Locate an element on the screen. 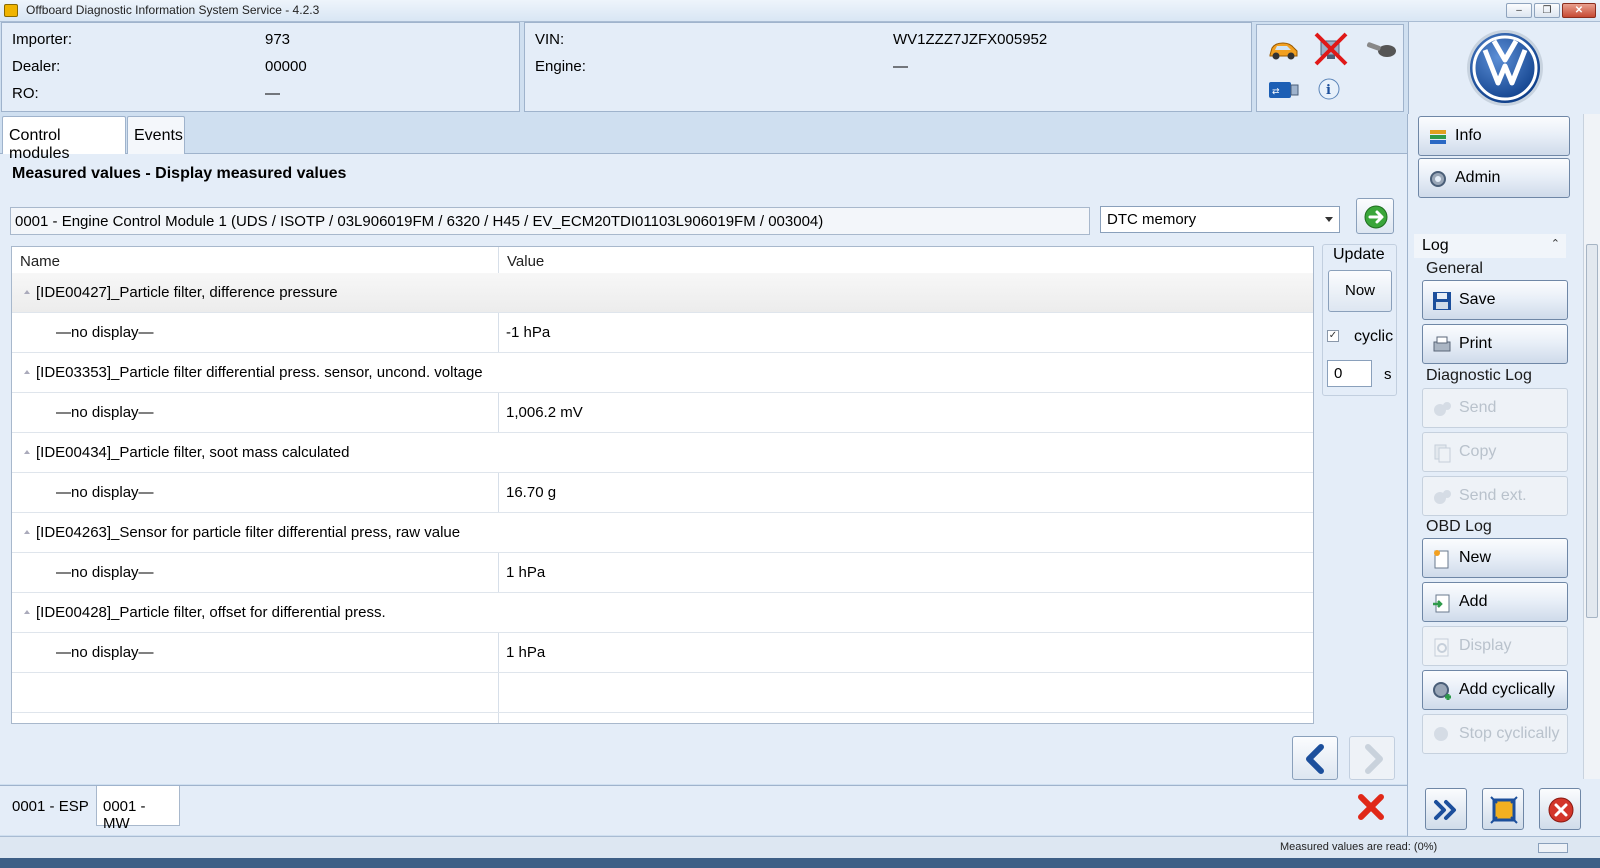 The image size is (1600, 868). column-header-name: Name is located at coordinates (40, 260).